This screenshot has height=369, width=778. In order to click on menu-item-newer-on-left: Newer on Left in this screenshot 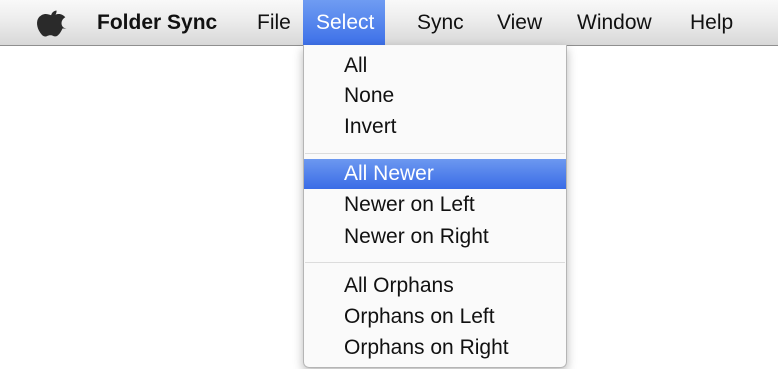, I will do `click(435, 205)`.